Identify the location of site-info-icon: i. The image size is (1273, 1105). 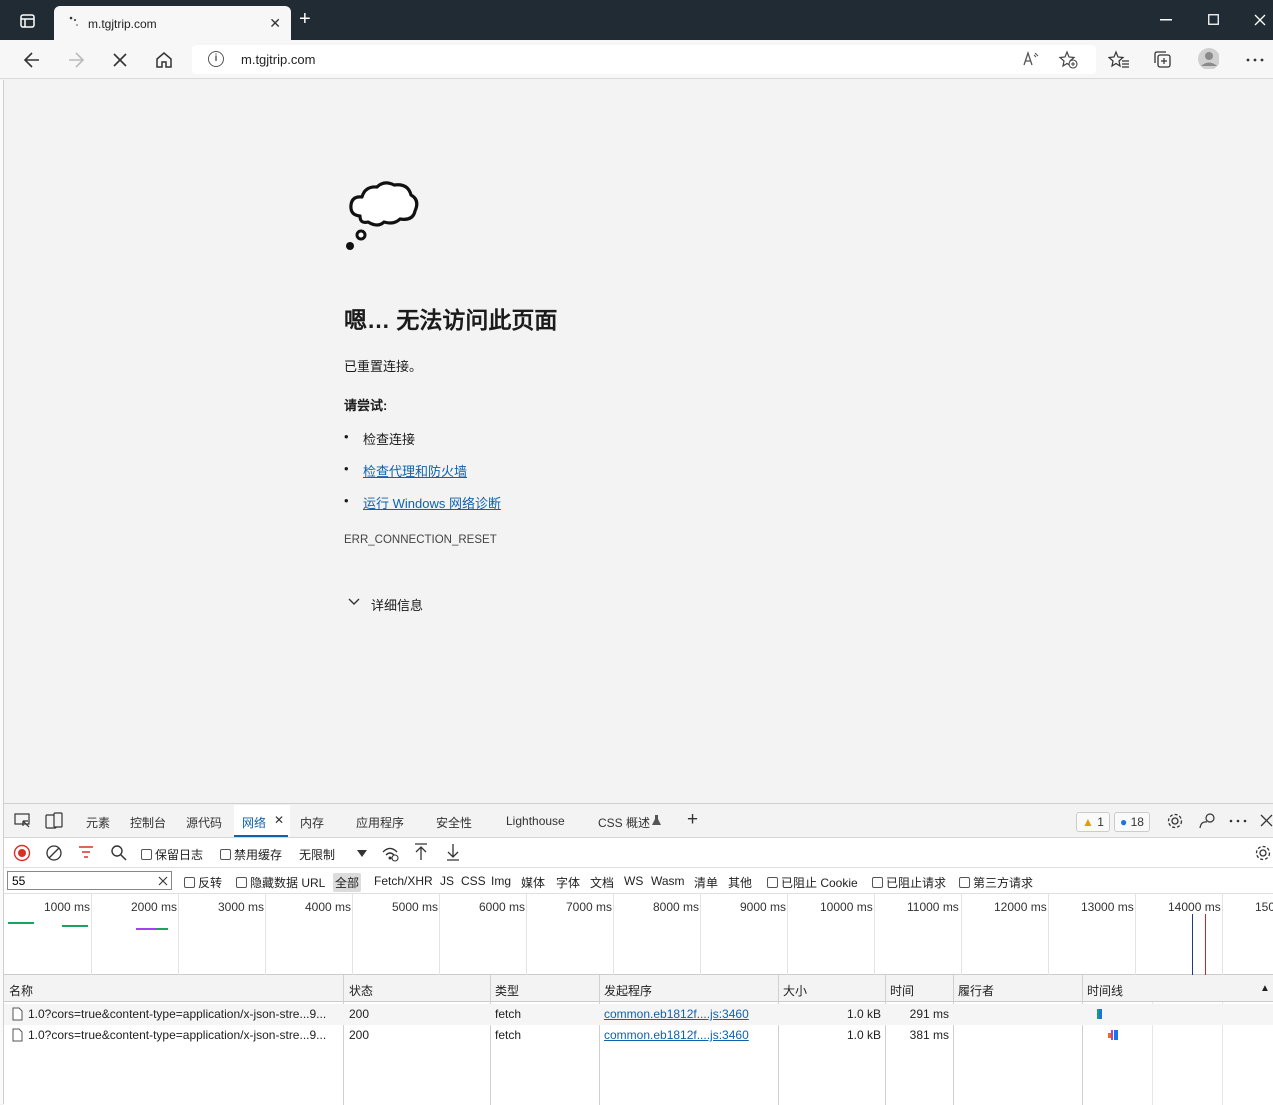
(216, 59).